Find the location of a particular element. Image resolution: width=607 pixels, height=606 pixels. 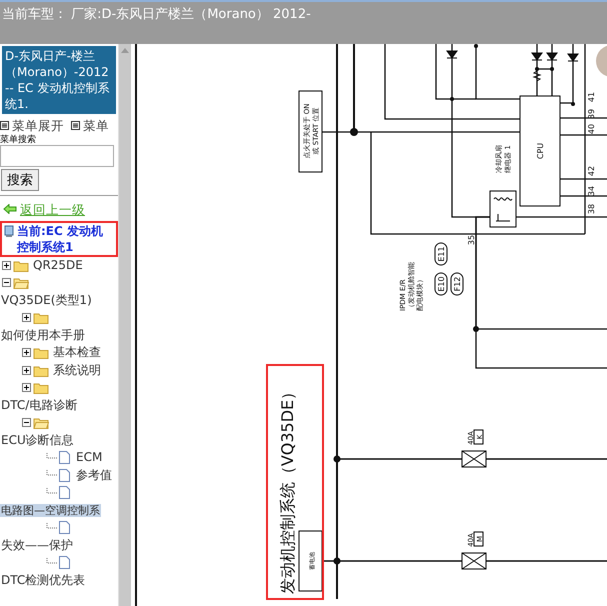

pin-number: 42 is located at coordinates (591, 171).